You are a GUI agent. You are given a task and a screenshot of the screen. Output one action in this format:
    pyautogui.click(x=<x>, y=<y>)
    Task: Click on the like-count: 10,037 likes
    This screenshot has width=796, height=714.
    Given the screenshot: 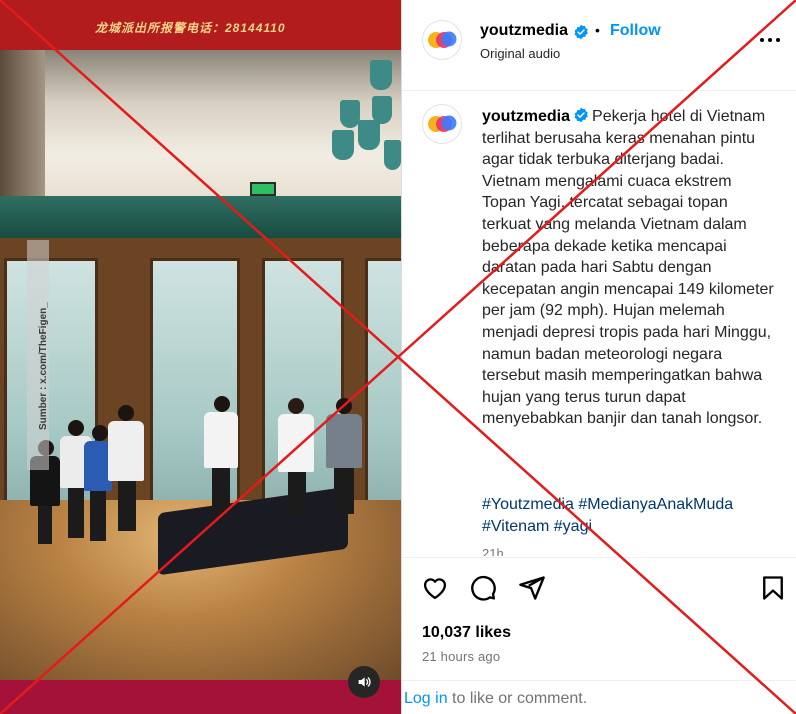 What is the action you would take?
    pyautogui.click(x=466, y=633)
    